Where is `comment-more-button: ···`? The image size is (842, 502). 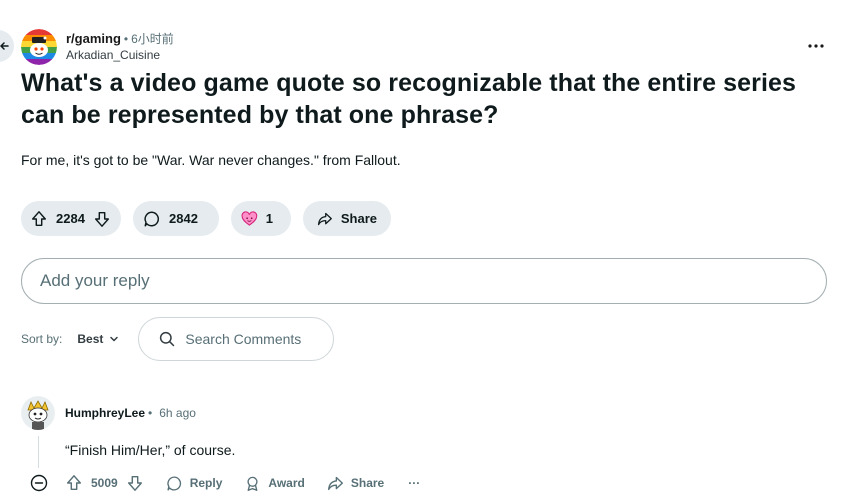
comment-more-button: ··· is located at coordinates (414, 483).